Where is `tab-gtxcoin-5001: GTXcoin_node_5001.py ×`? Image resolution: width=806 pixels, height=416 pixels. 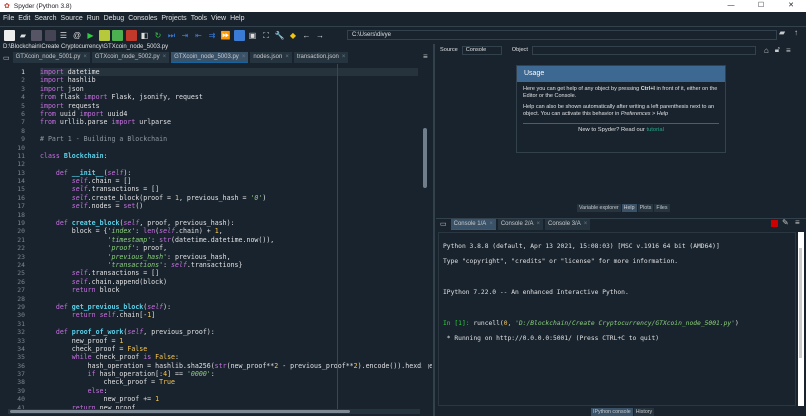
tab-gtxcoin-5001: GTXcoin_node_5001.py × is located at coordinates (51, 57).